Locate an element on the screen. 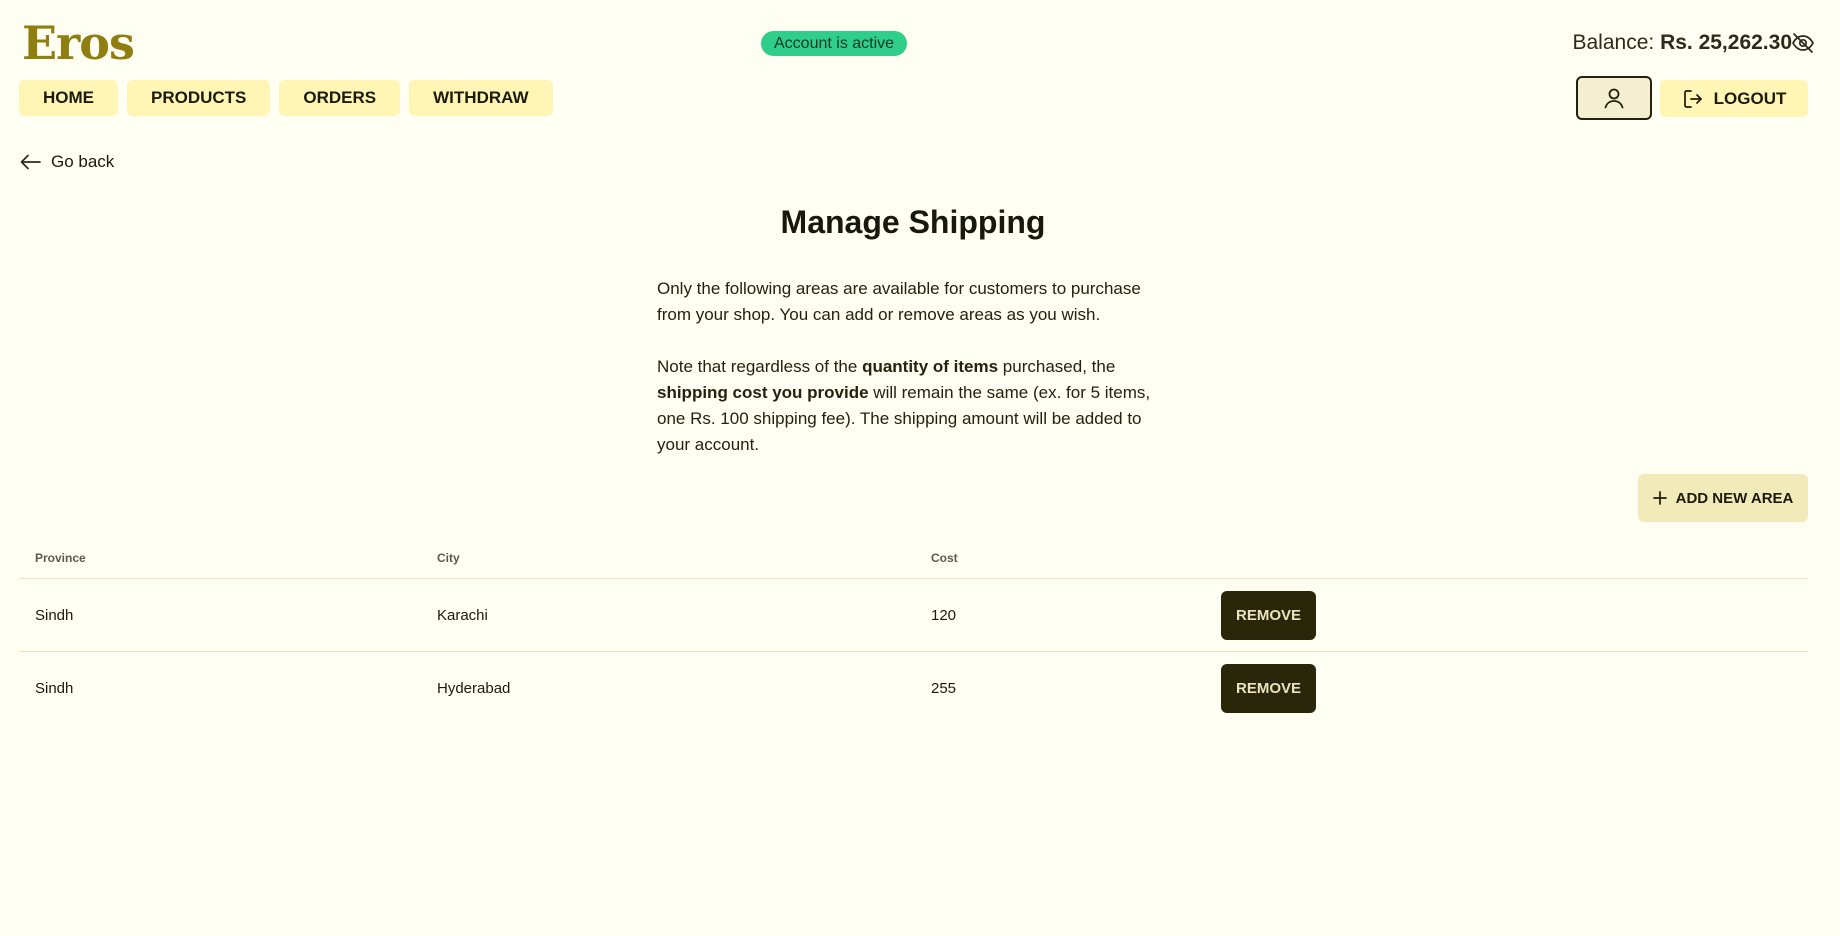 Image resolution: width=1840 pixels, height=936 pixels. header-city: City is located at coordinates (448, 558).